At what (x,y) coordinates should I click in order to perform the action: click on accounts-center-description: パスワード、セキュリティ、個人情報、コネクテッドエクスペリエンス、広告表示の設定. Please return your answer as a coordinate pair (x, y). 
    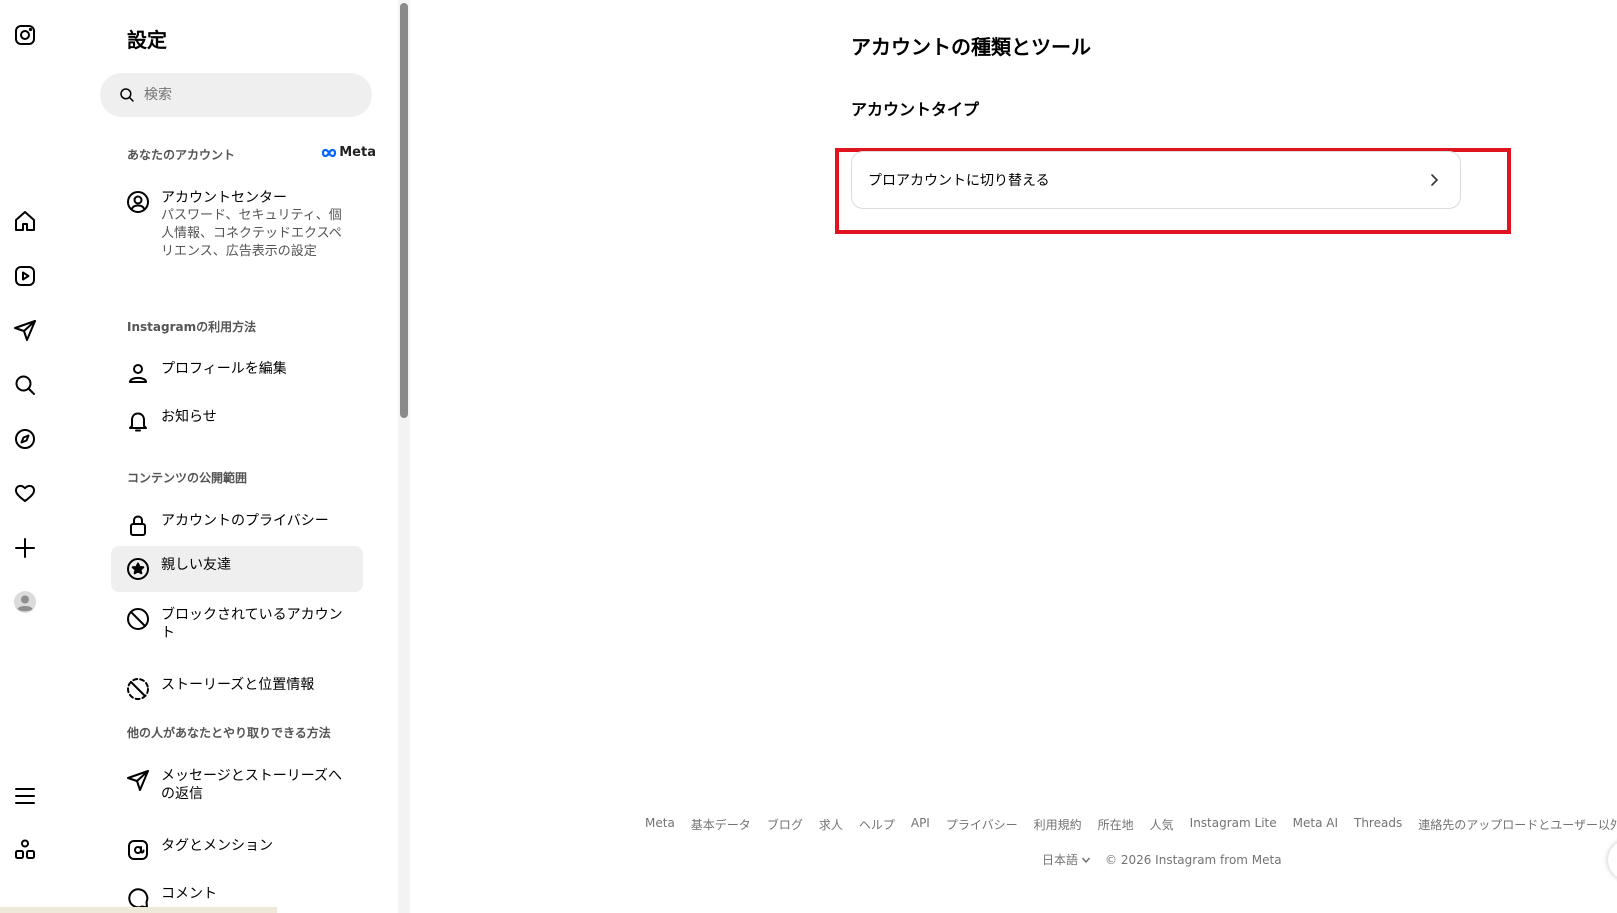
    Looking at the image, I should click on (251, 233).